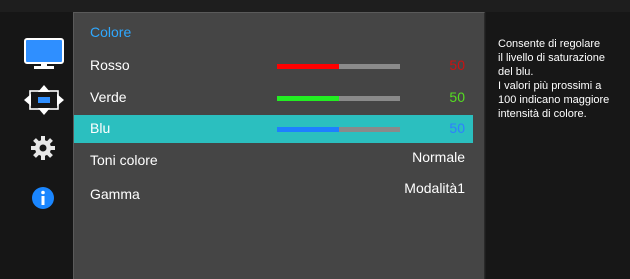 This screenshot has width=630, height=279. I want to click on menu-item-label: Blu, so click(100, 128).